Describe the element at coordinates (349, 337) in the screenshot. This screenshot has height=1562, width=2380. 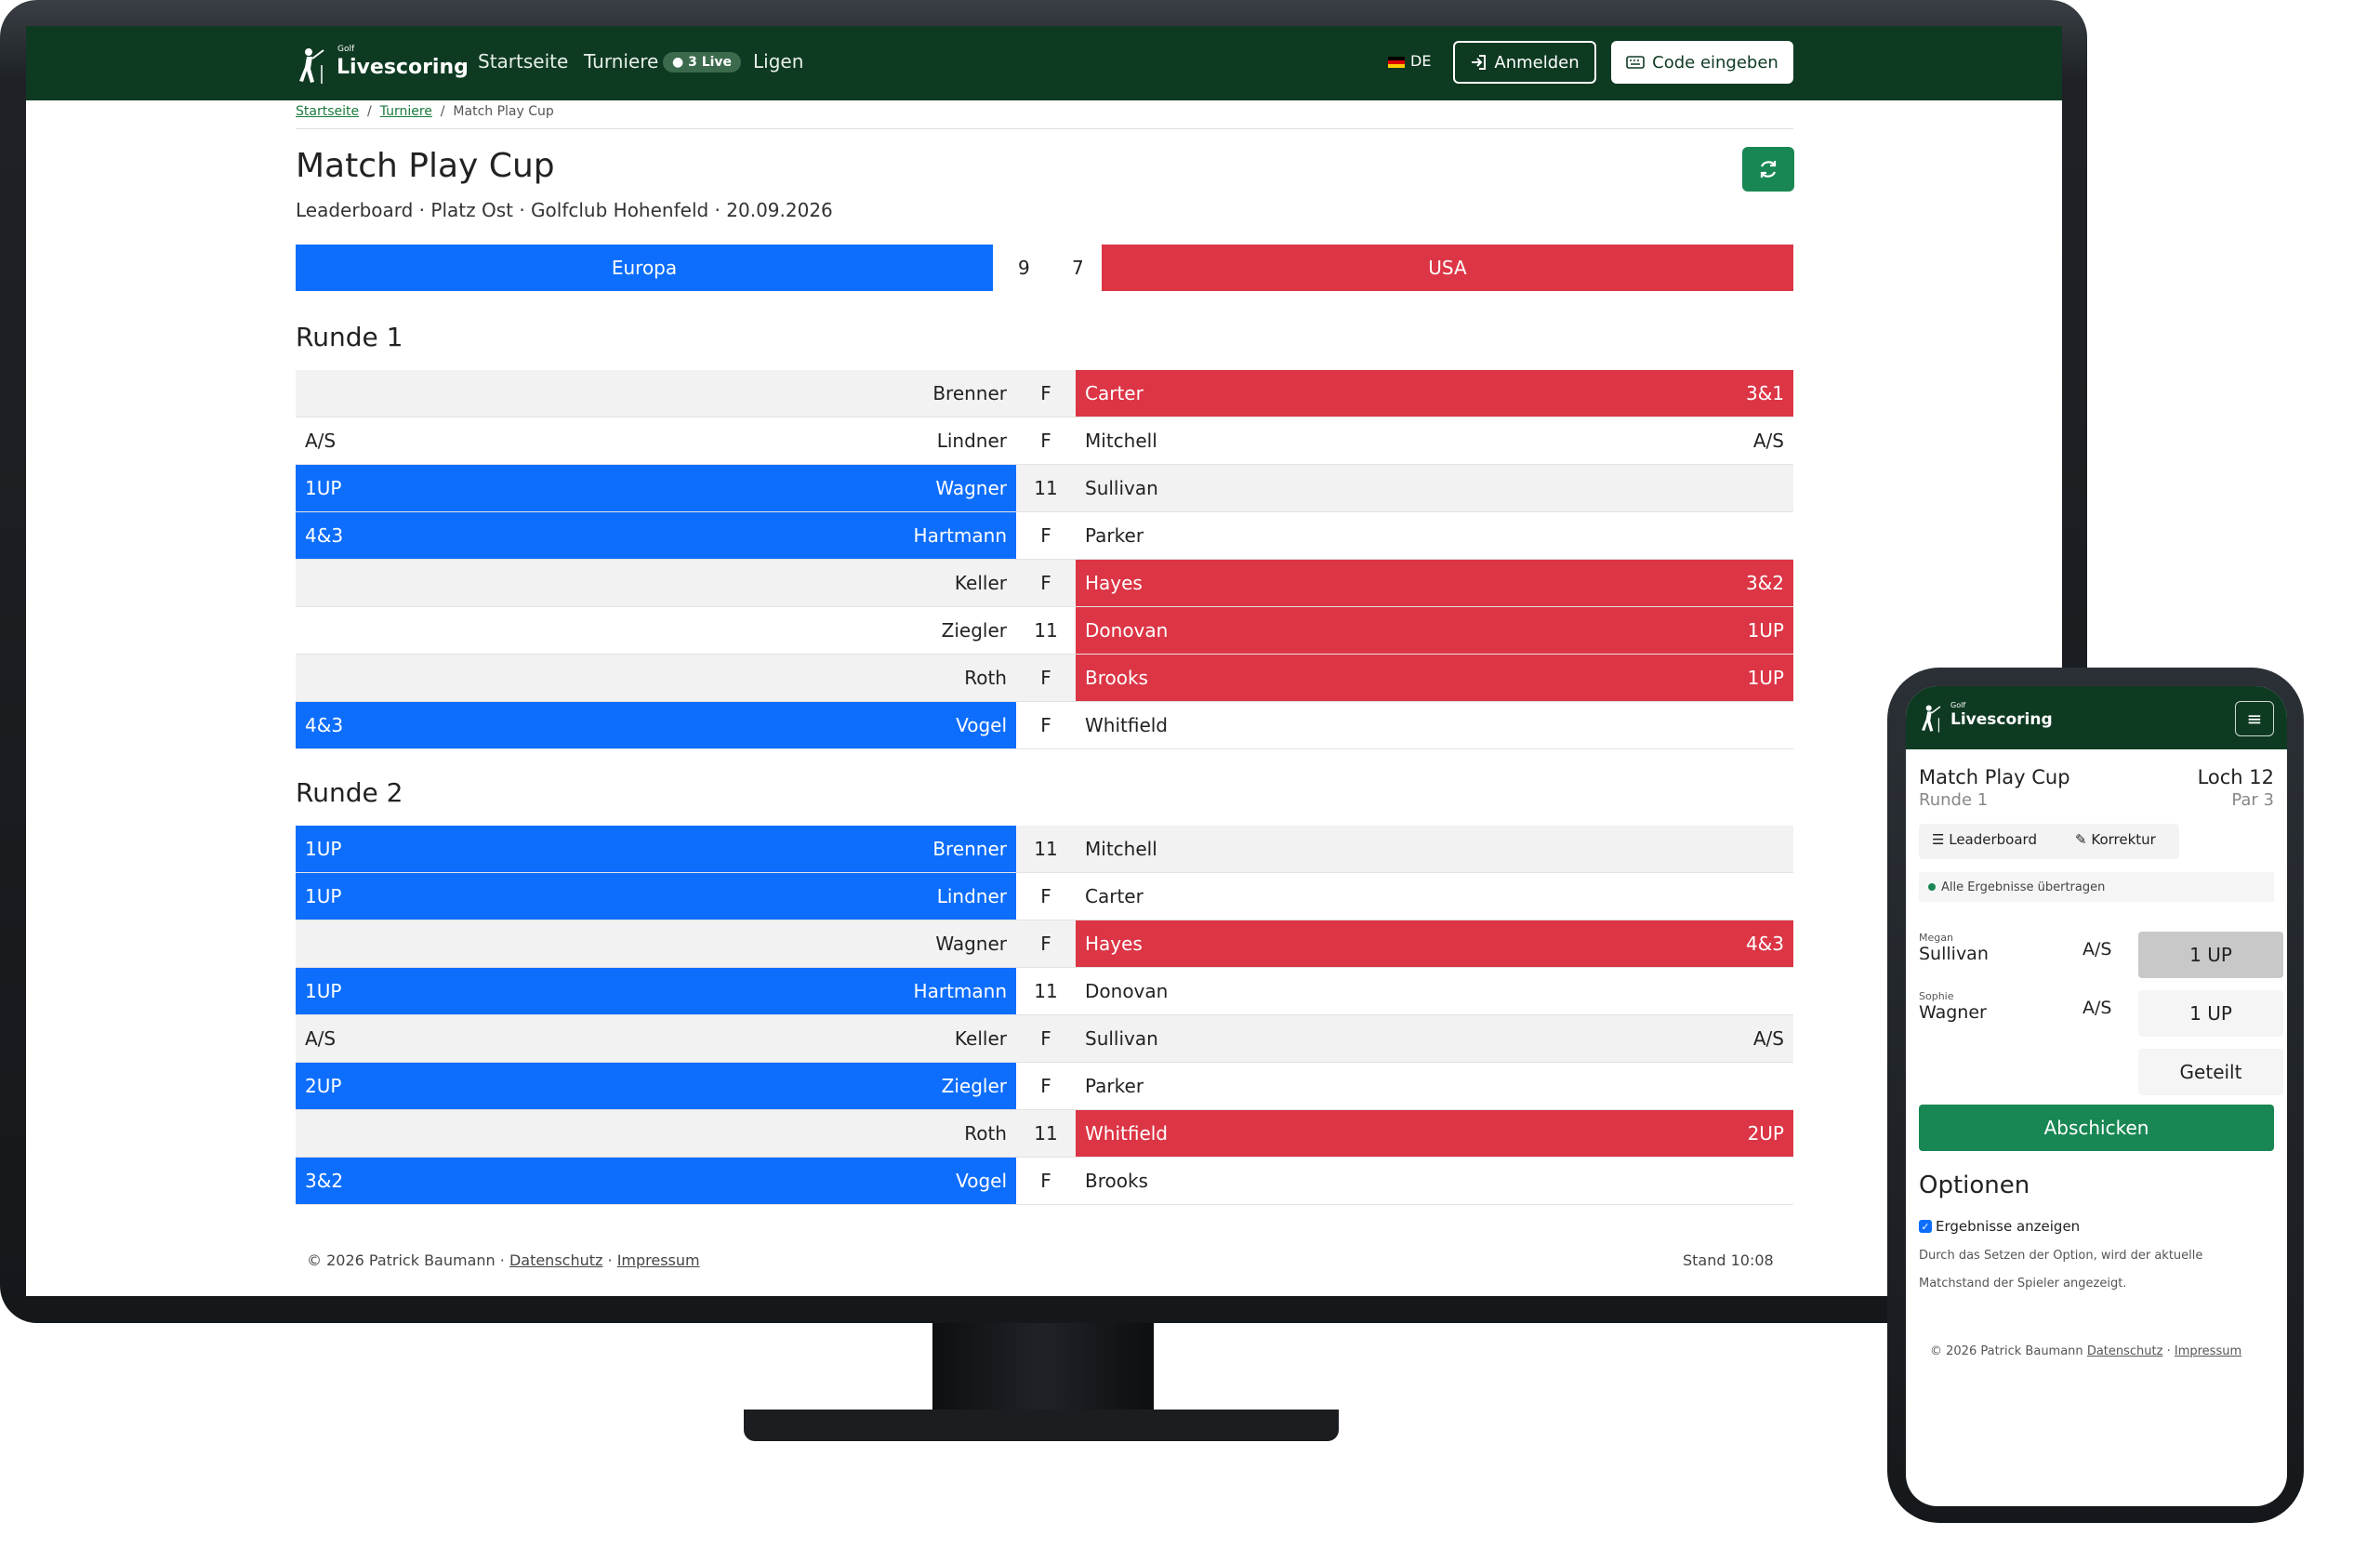
I see `round-1-heading: Runde 1` at that location.